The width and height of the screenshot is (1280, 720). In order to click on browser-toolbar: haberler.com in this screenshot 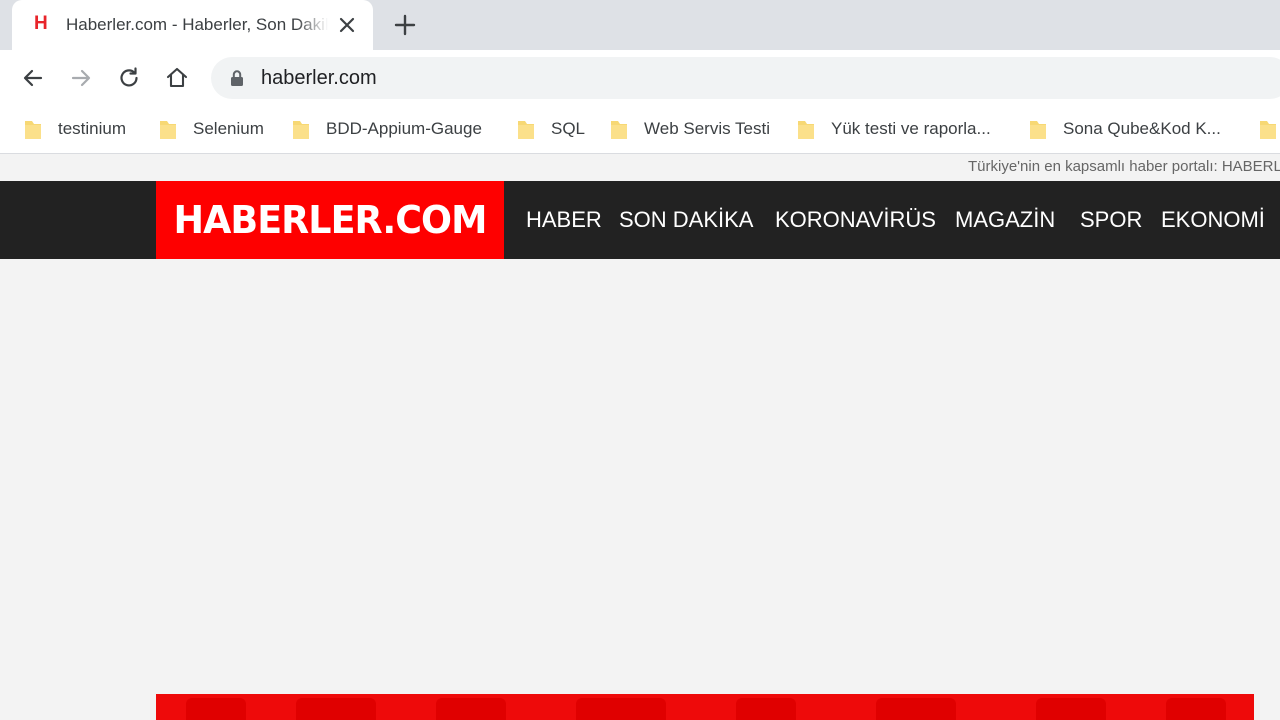, I will do `click(640, 78)`.